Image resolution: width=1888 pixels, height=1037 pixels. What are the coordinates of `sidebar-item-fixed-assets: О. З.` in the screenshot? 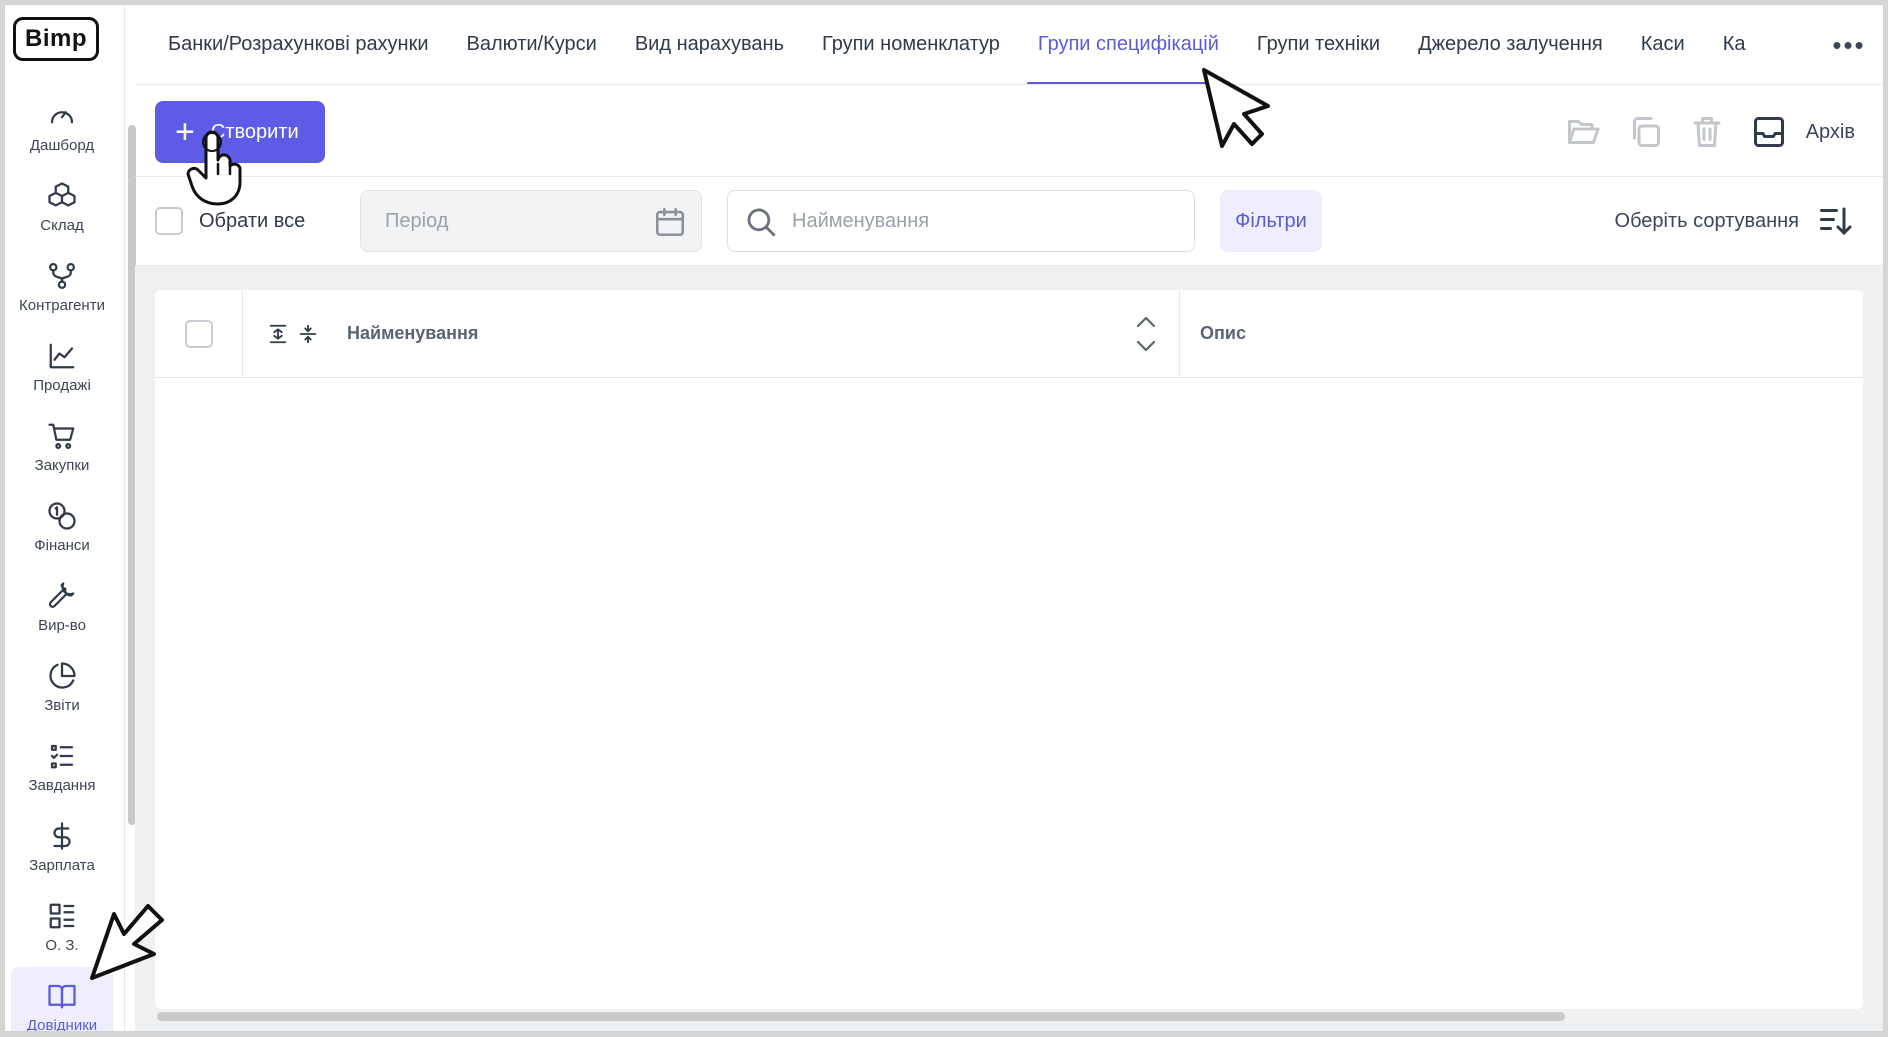 It's located at (62, 927).